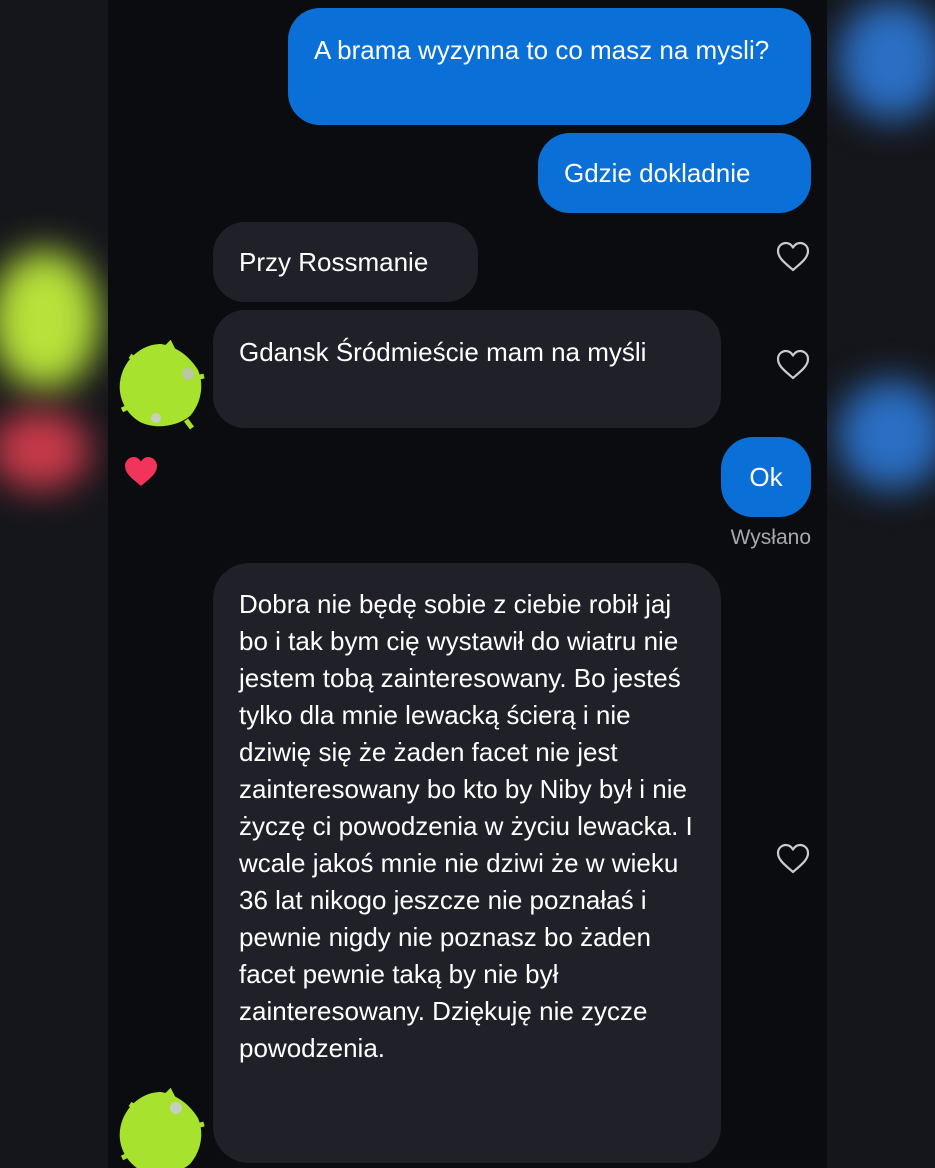 This screenshot has height=1168, width=935. What do you see at coordinates (549, 66) in the screenshot?
I see `outgoing-message: A brama wyzynna to co masz na mysli?` at bounding box center [549, 66].